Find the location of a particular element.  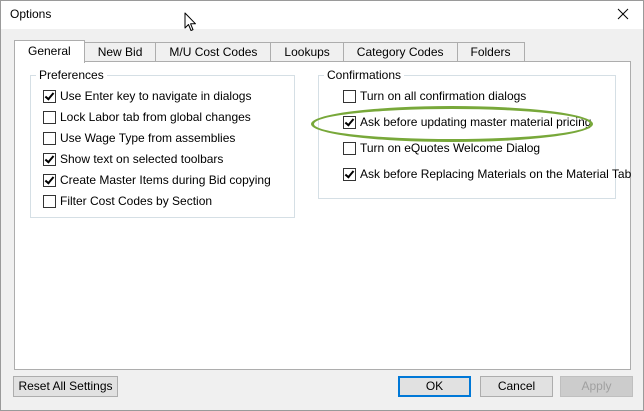

checkbox-label: Create Master Items during Bid copying is located at coordinates (165, 180).